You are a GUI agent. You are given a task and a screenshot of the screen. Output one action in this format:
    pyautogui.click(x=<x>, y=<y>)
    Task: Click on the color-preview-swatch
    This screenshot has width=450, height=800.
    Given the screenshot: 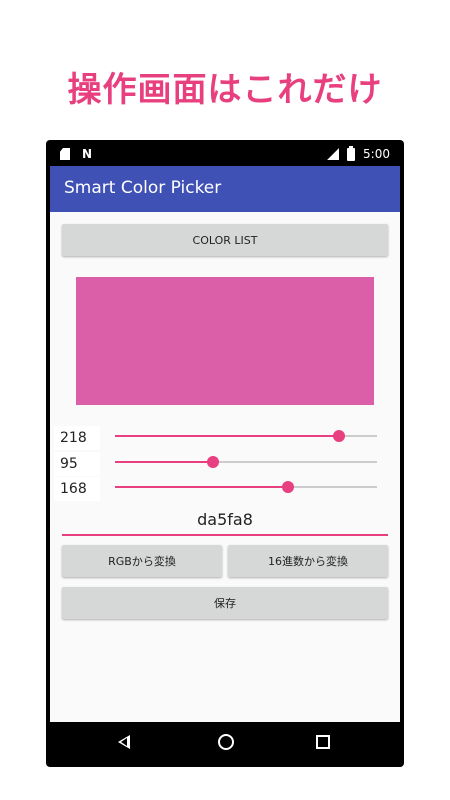 What is the action you would take?
    pyautogui.click(x=225, y=341)
    